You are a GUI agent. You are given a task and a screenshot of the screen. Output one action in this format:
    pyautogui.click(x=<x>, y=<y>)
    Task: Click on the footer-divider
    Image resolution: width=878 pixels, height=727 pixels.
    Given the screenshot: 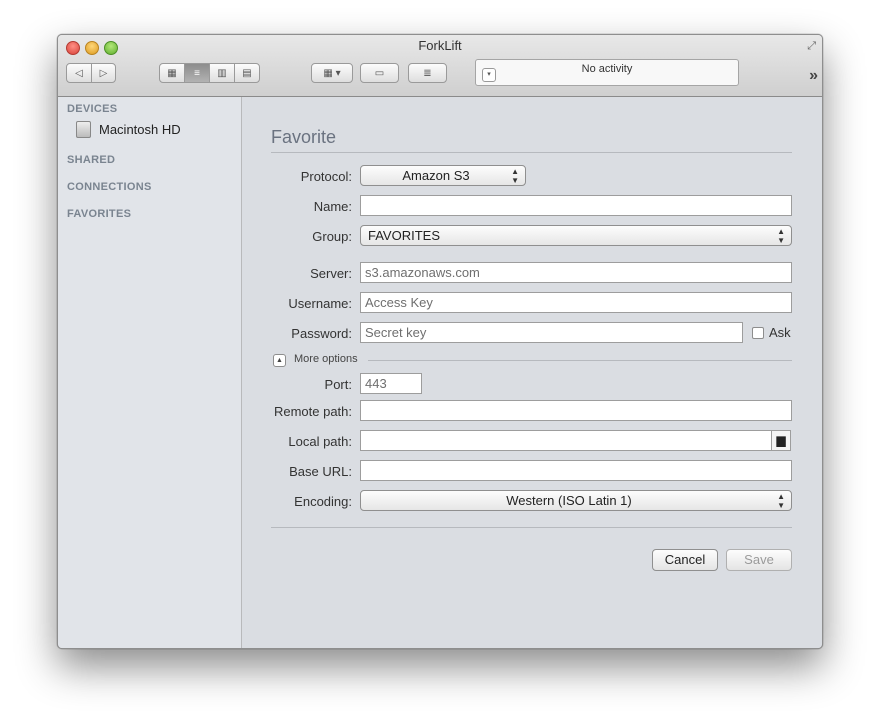 What is the action you would take?
    pyautogui.click(x=531, y=527)
    